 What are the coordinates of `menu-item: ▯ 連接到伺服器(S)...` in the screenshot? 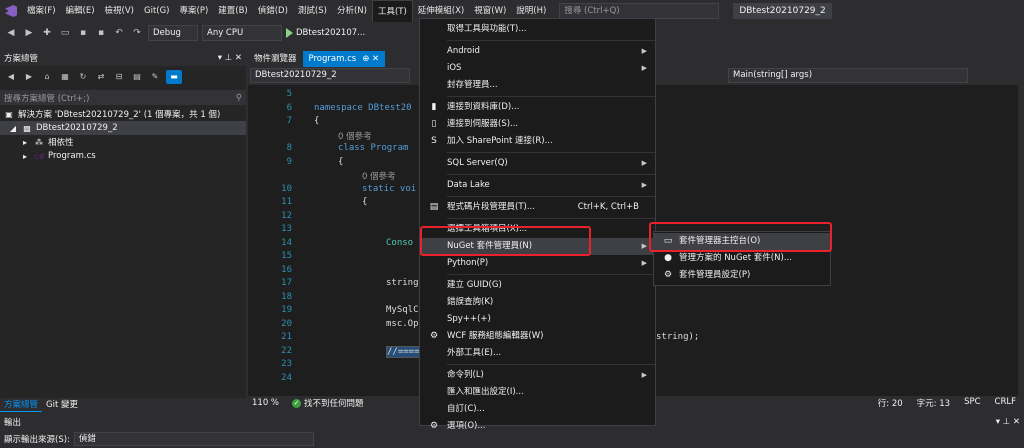 It's located at (537, 124).